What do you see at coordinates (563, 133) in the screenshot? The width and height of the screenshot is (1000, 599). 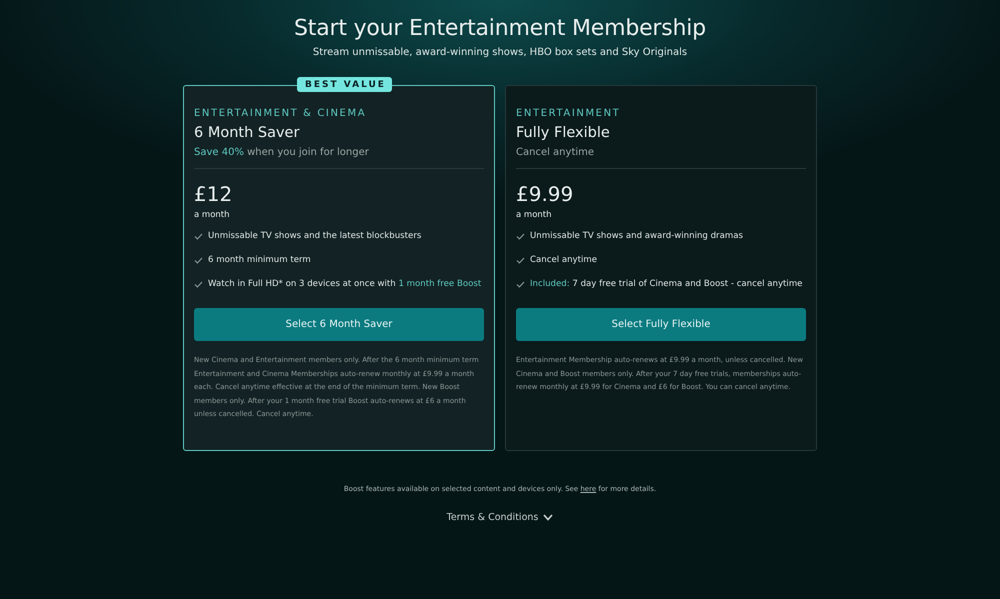 I see `plan-name: Fully Flexible` at bounding box center [563, 133].